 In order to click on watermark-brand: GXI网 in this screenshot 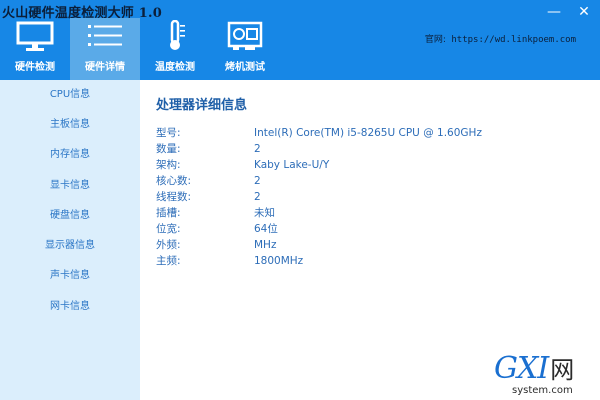, I will do `click(534, 368)`.